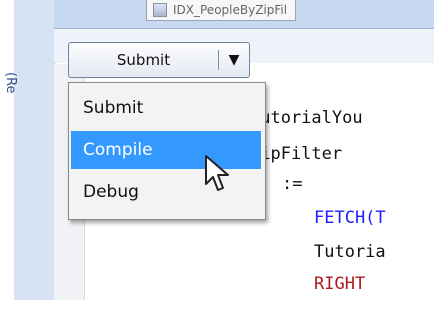  I want to click on chevron-down-icon: ▼, so click(234, 60).